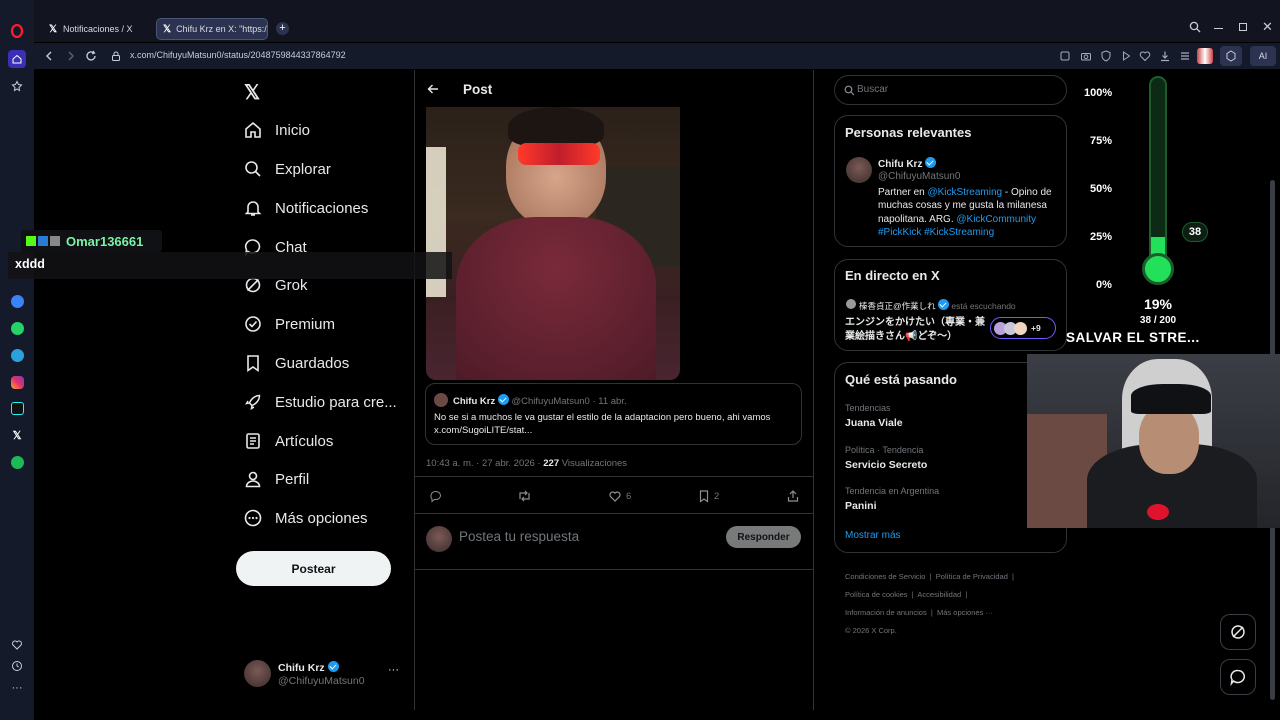 The image size is (1280, 720). What do you see at coordinates (939, 594) in the screenshot?
I see `footer-link: Accesibilidad` at bounding box center [939, 594].